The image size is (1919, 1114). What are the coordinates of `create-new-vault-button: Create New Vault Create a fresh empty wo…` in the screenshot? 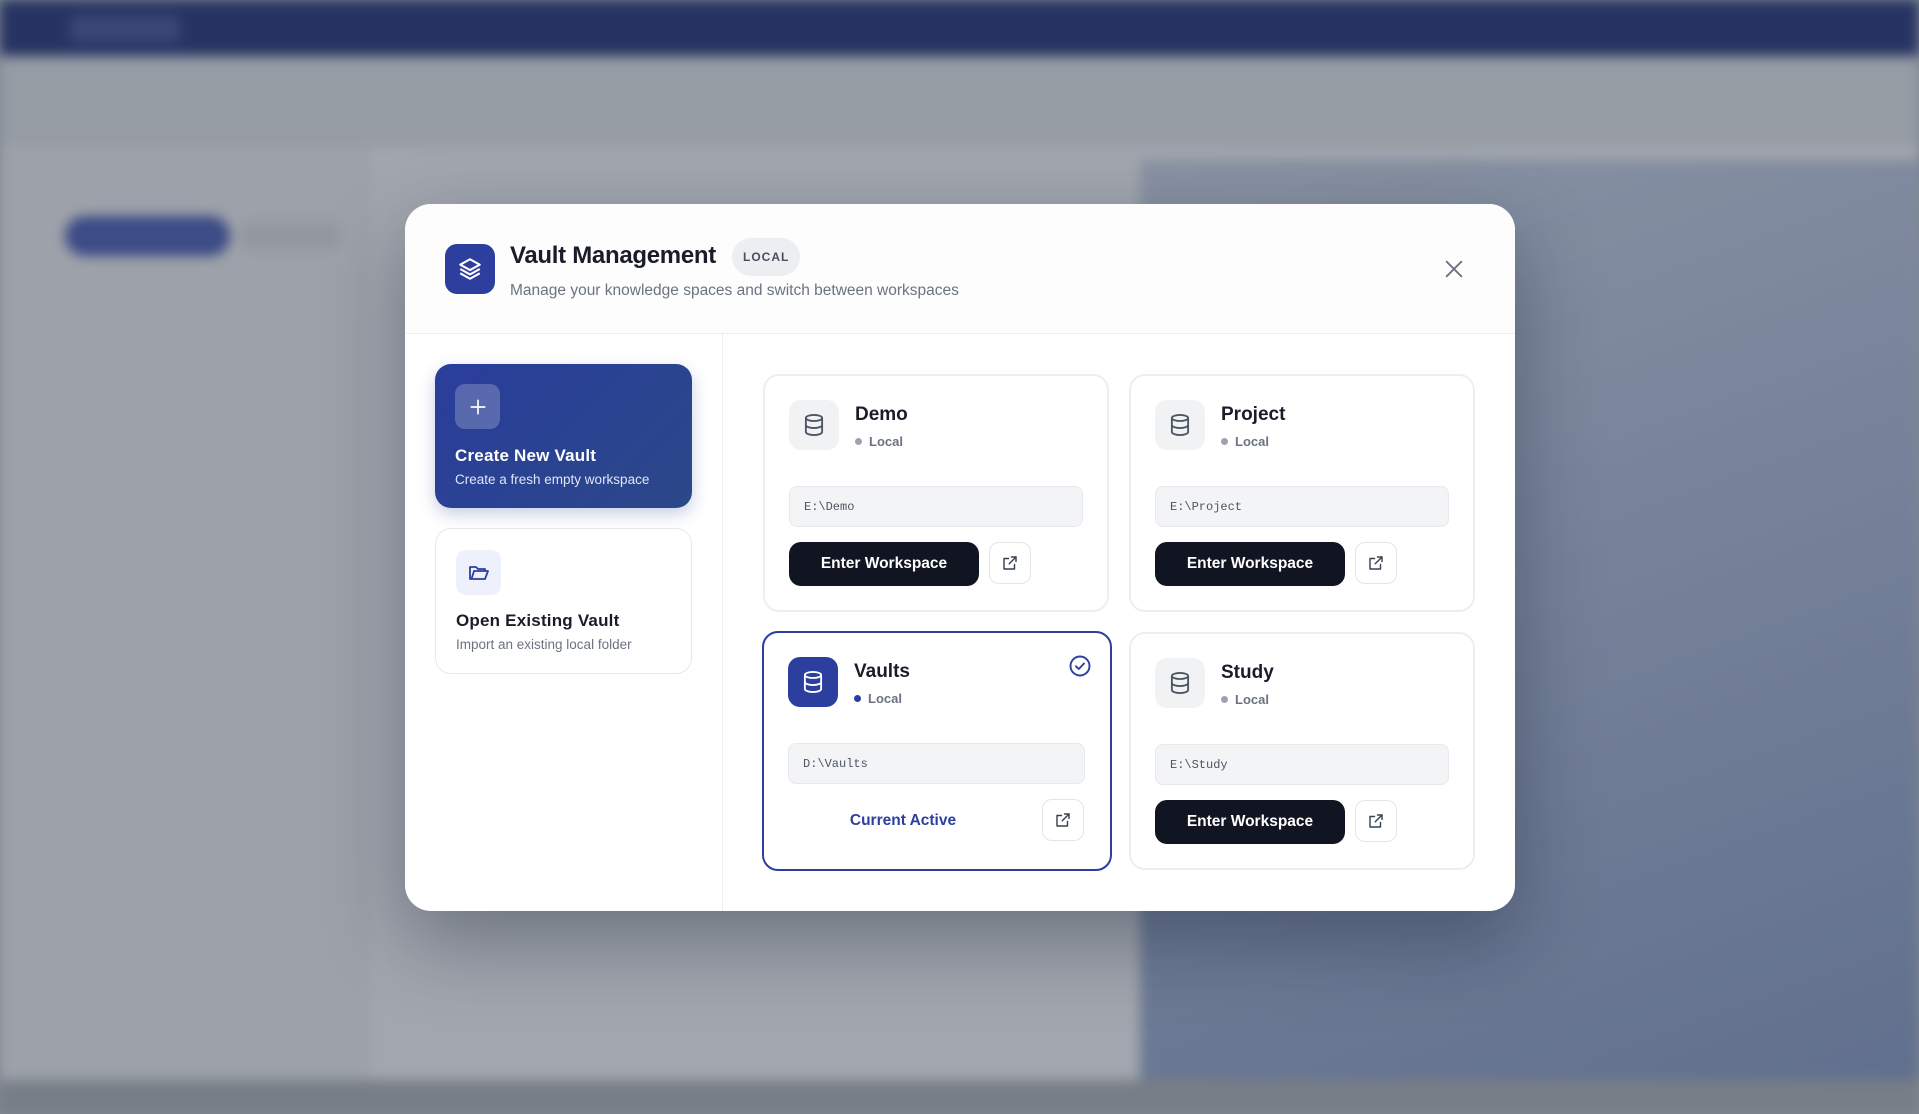 It's located at (563, 436).